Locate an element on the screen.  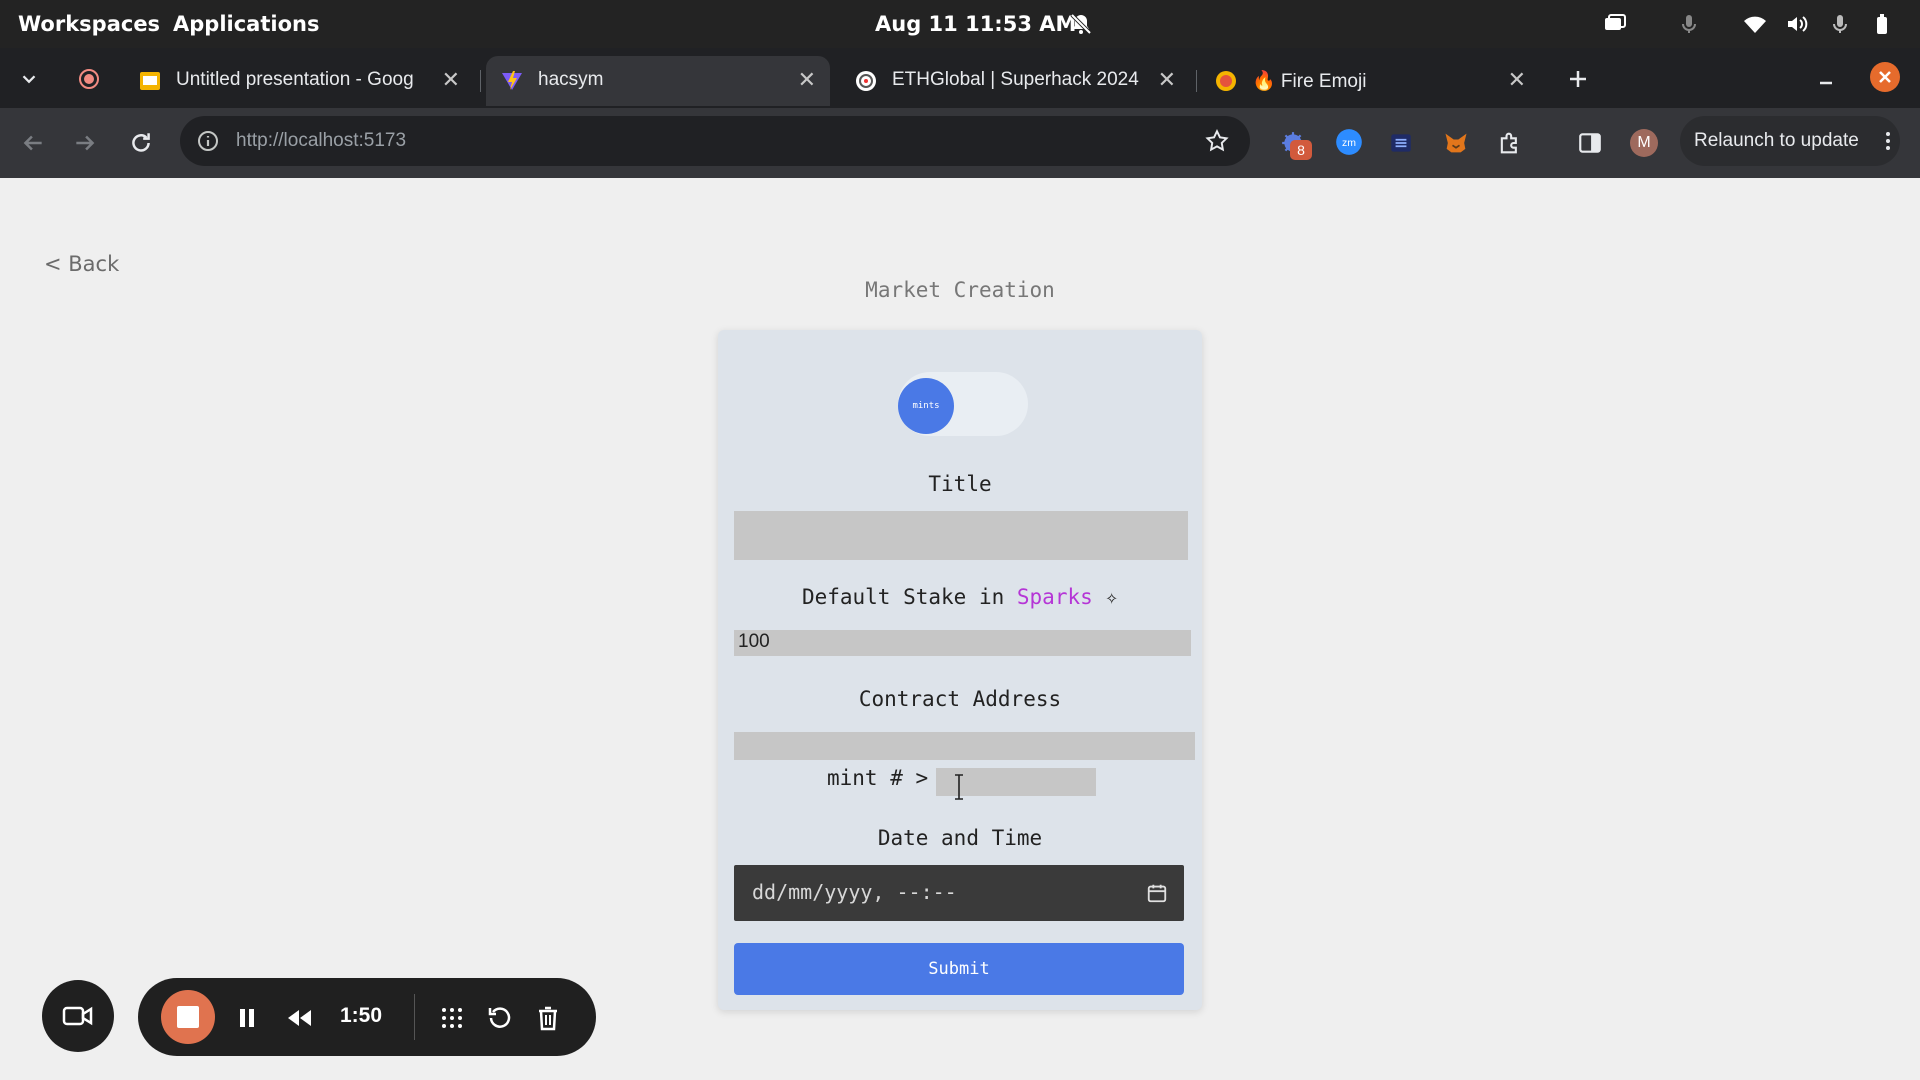
forward-arrow-icon is located at coordinates (85, 143).